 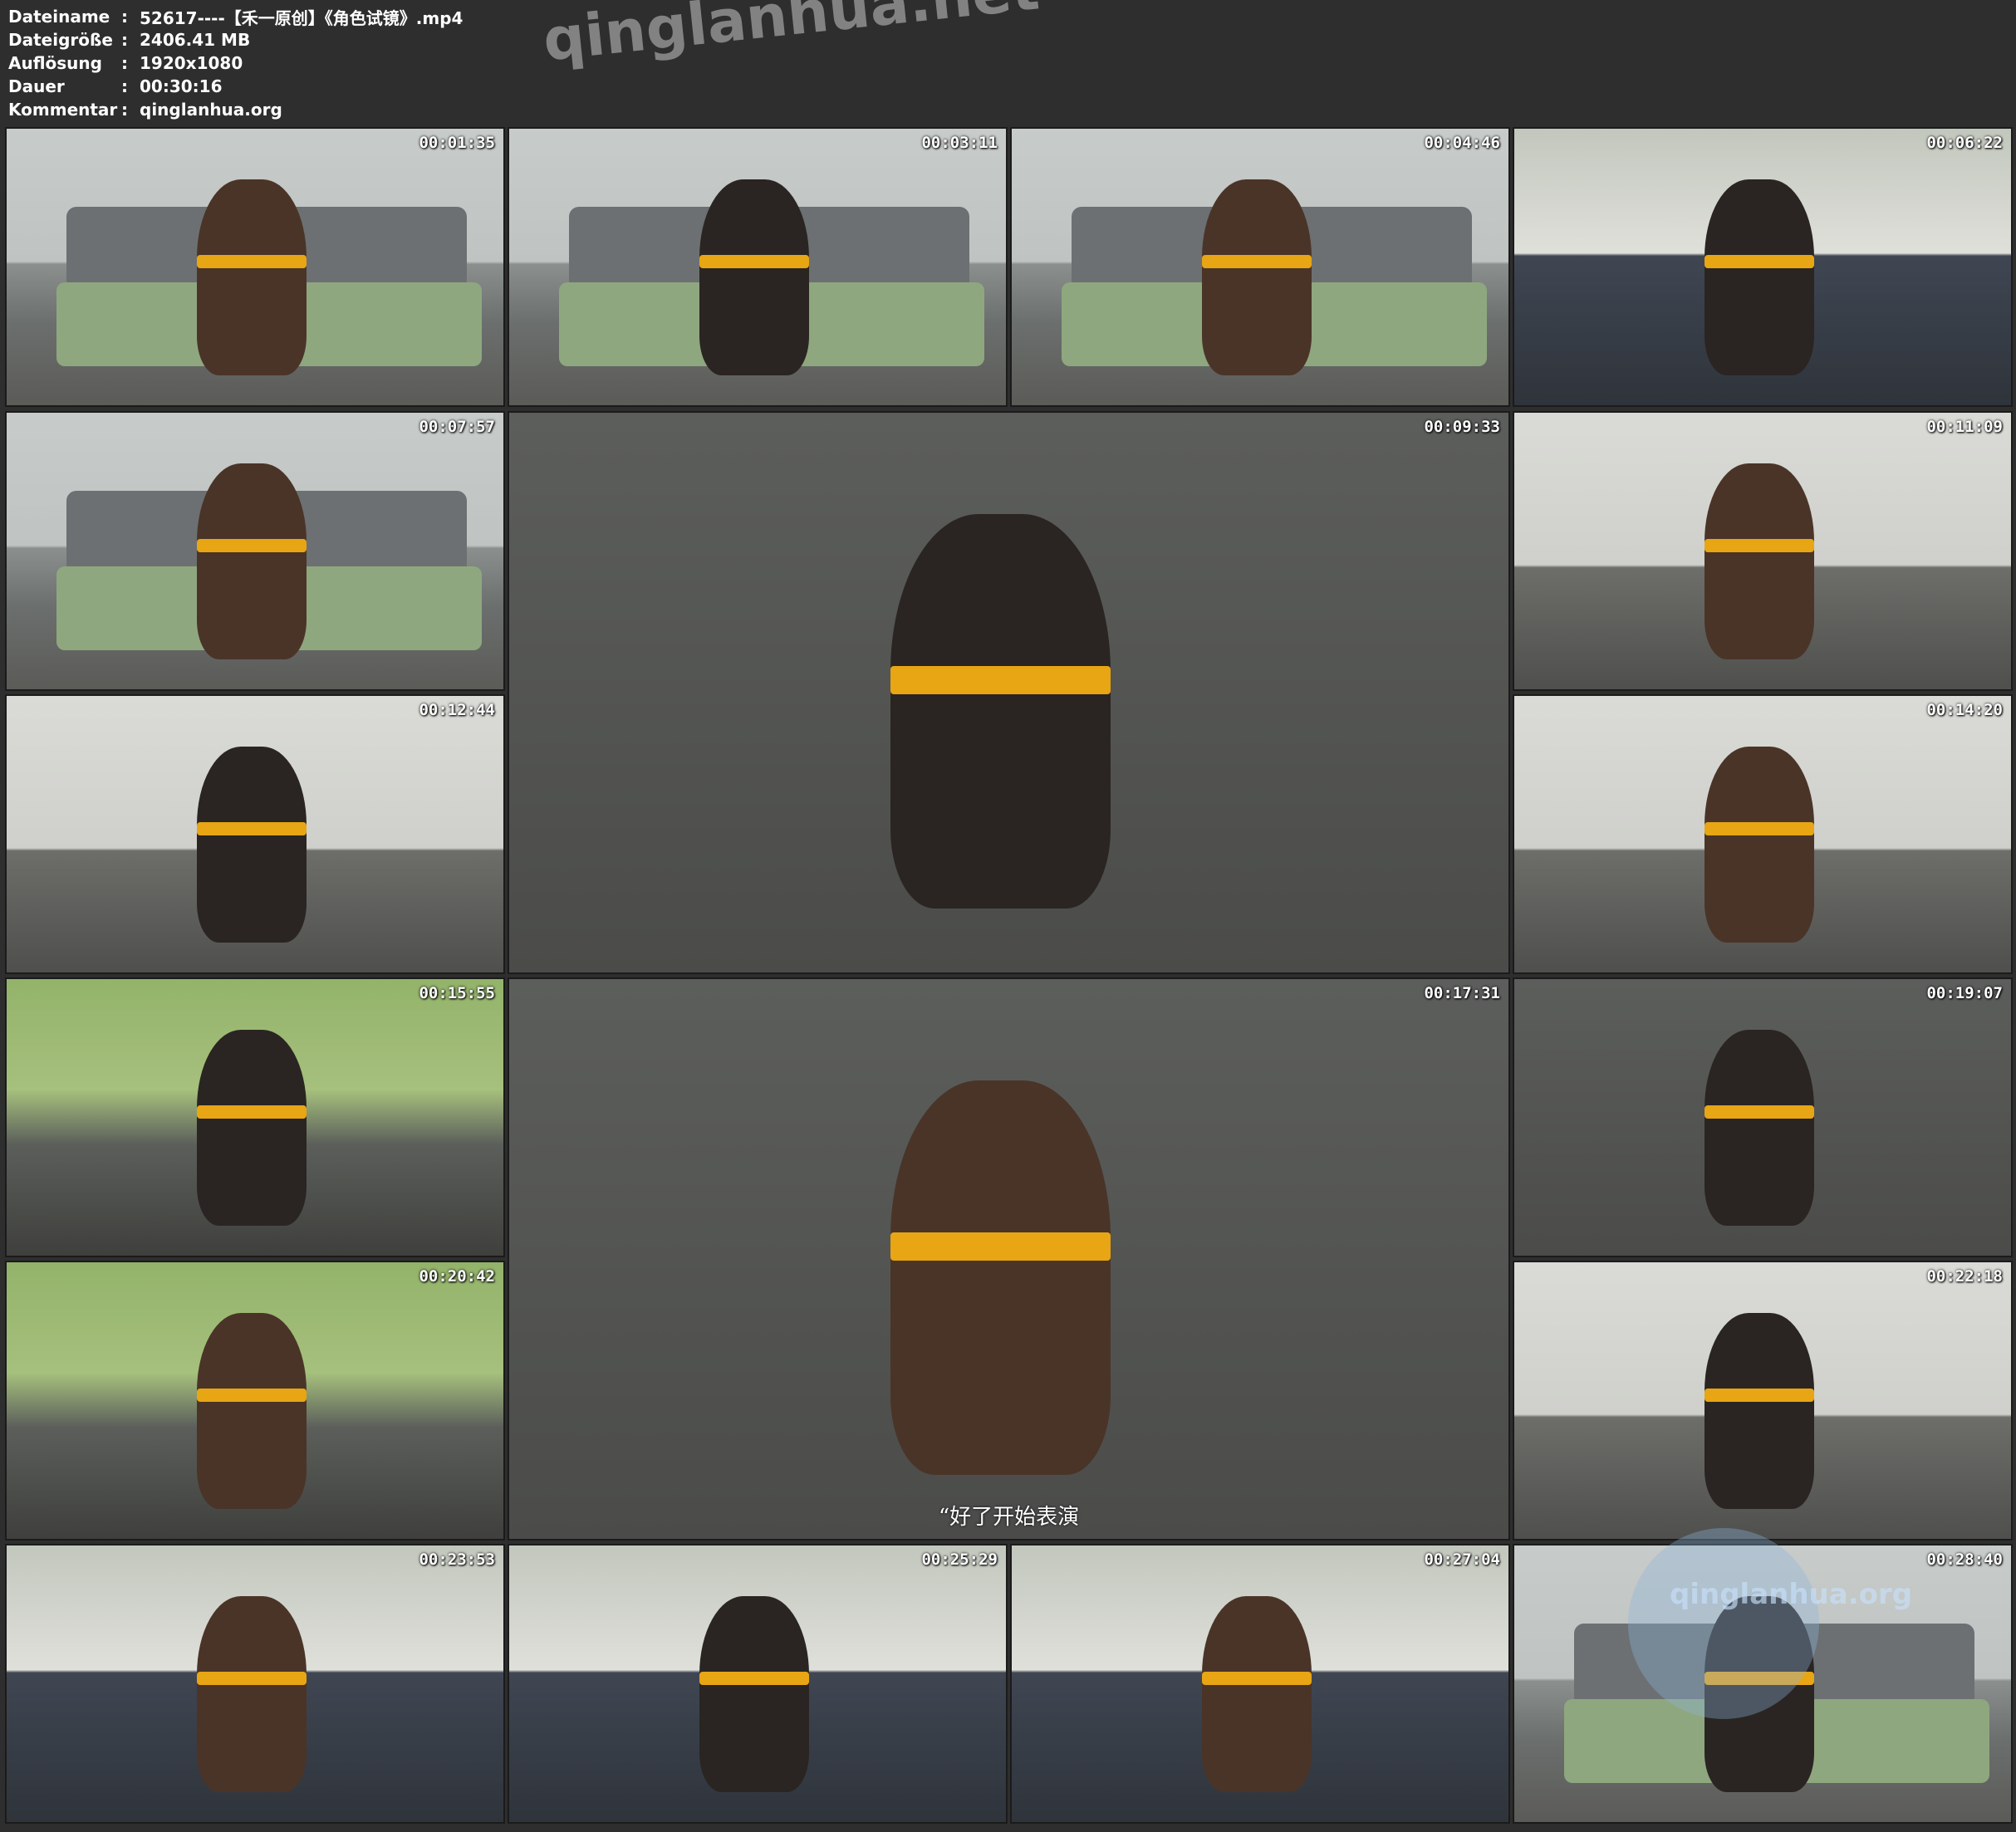 I want to click on video-thumbnail: 00:12:44, so click(x=255, y=834).